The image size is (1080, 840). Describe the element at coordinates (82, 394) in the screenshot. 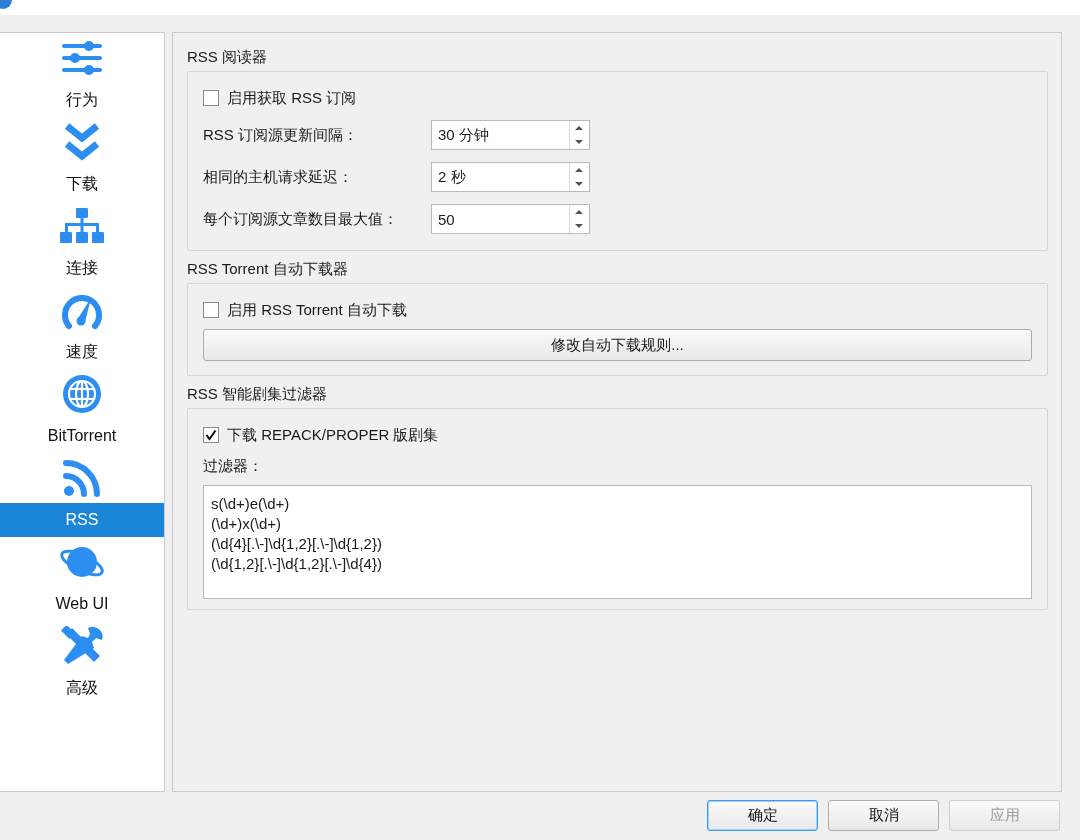

I see `globe-icon` at that location.